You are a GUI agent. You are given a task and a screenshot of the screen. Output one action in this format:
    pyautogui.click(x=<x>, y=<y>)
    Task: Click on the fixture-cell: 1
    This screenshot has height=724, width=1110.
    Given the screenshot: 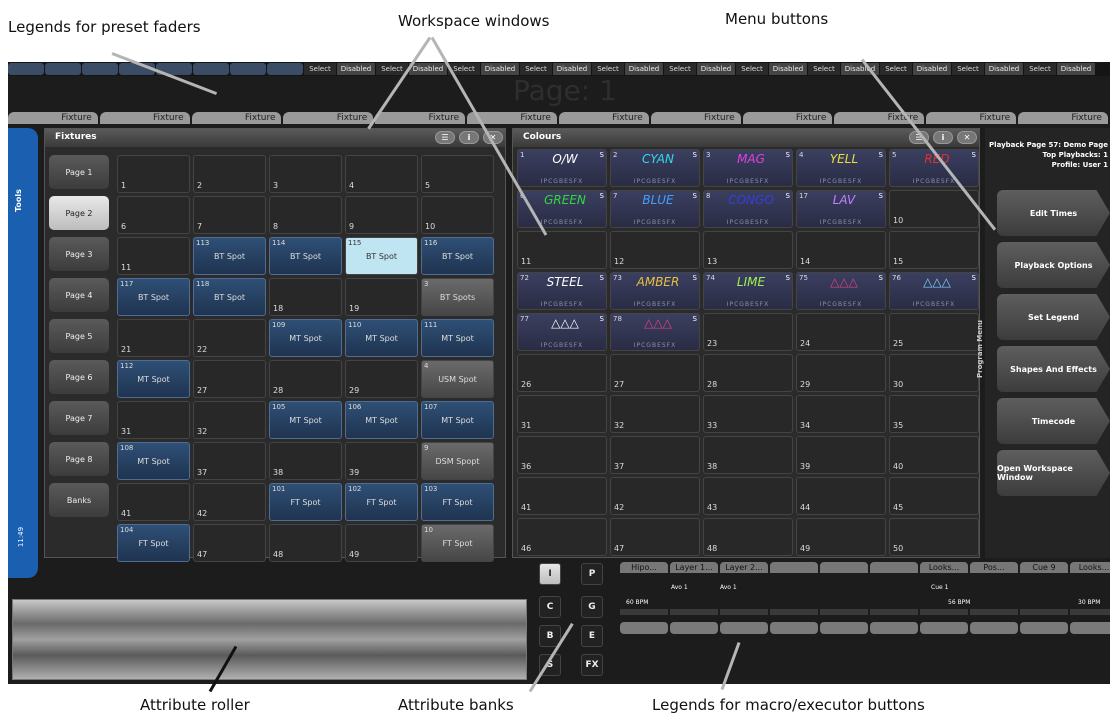 What is the action you would take?
    pyautogui.click(x=153, y=174)
    